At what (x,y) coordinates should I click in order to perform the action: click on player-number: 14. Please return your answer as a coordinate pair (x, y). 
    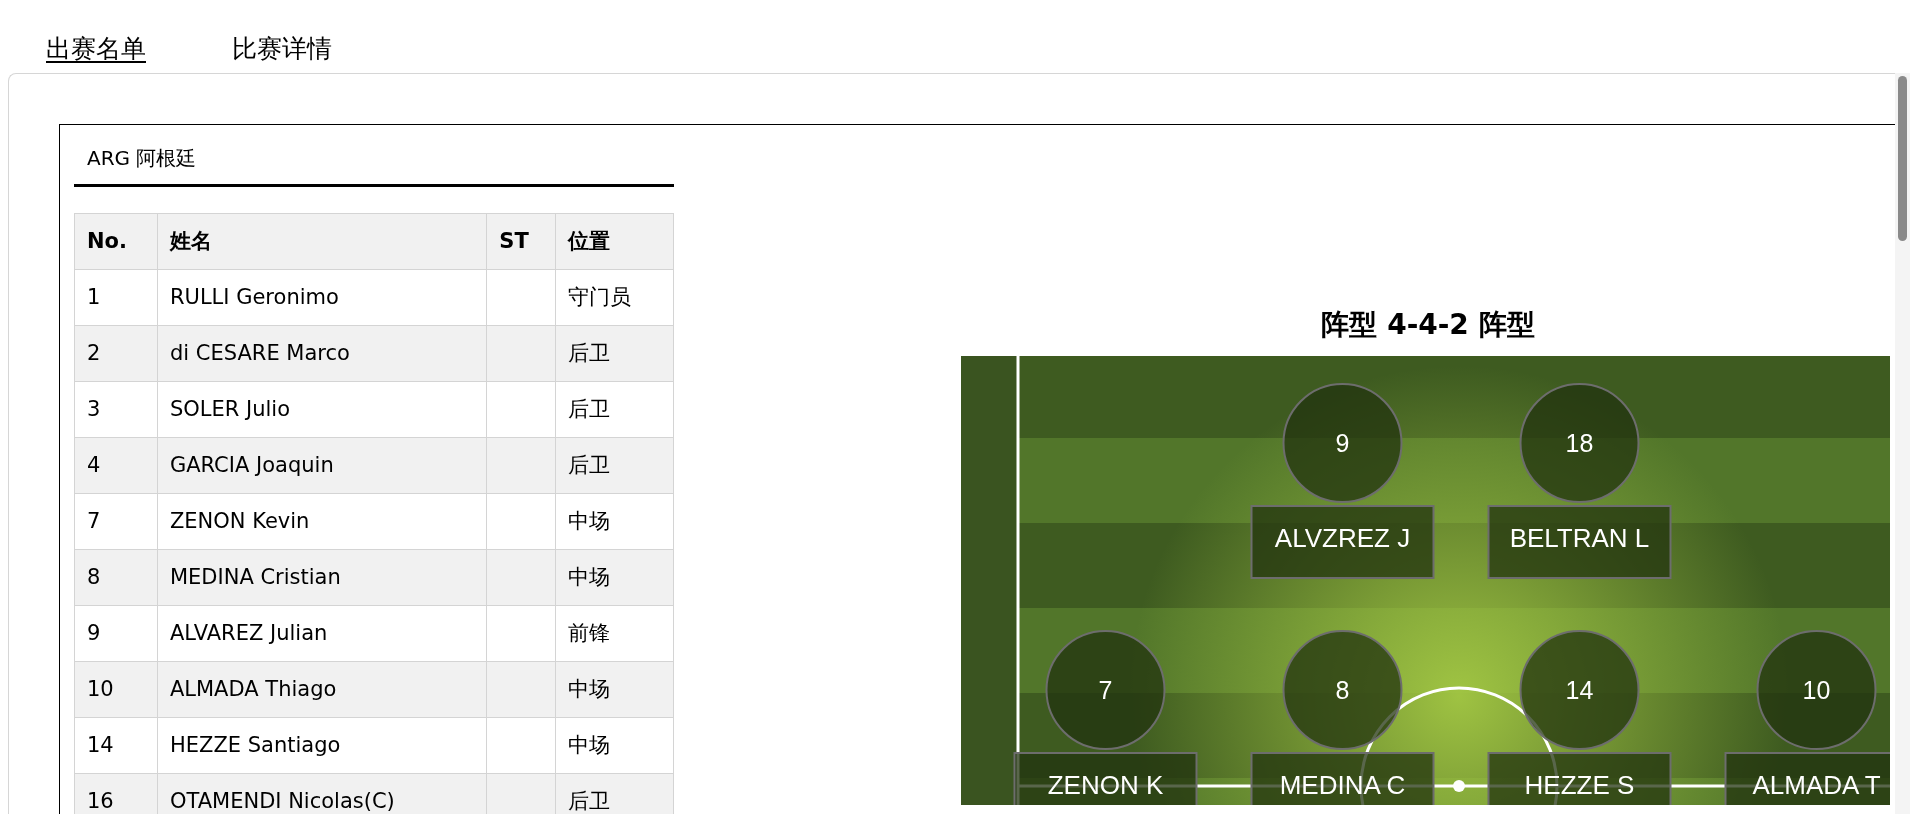
    Looking at the image, I should click on (1579, 690).